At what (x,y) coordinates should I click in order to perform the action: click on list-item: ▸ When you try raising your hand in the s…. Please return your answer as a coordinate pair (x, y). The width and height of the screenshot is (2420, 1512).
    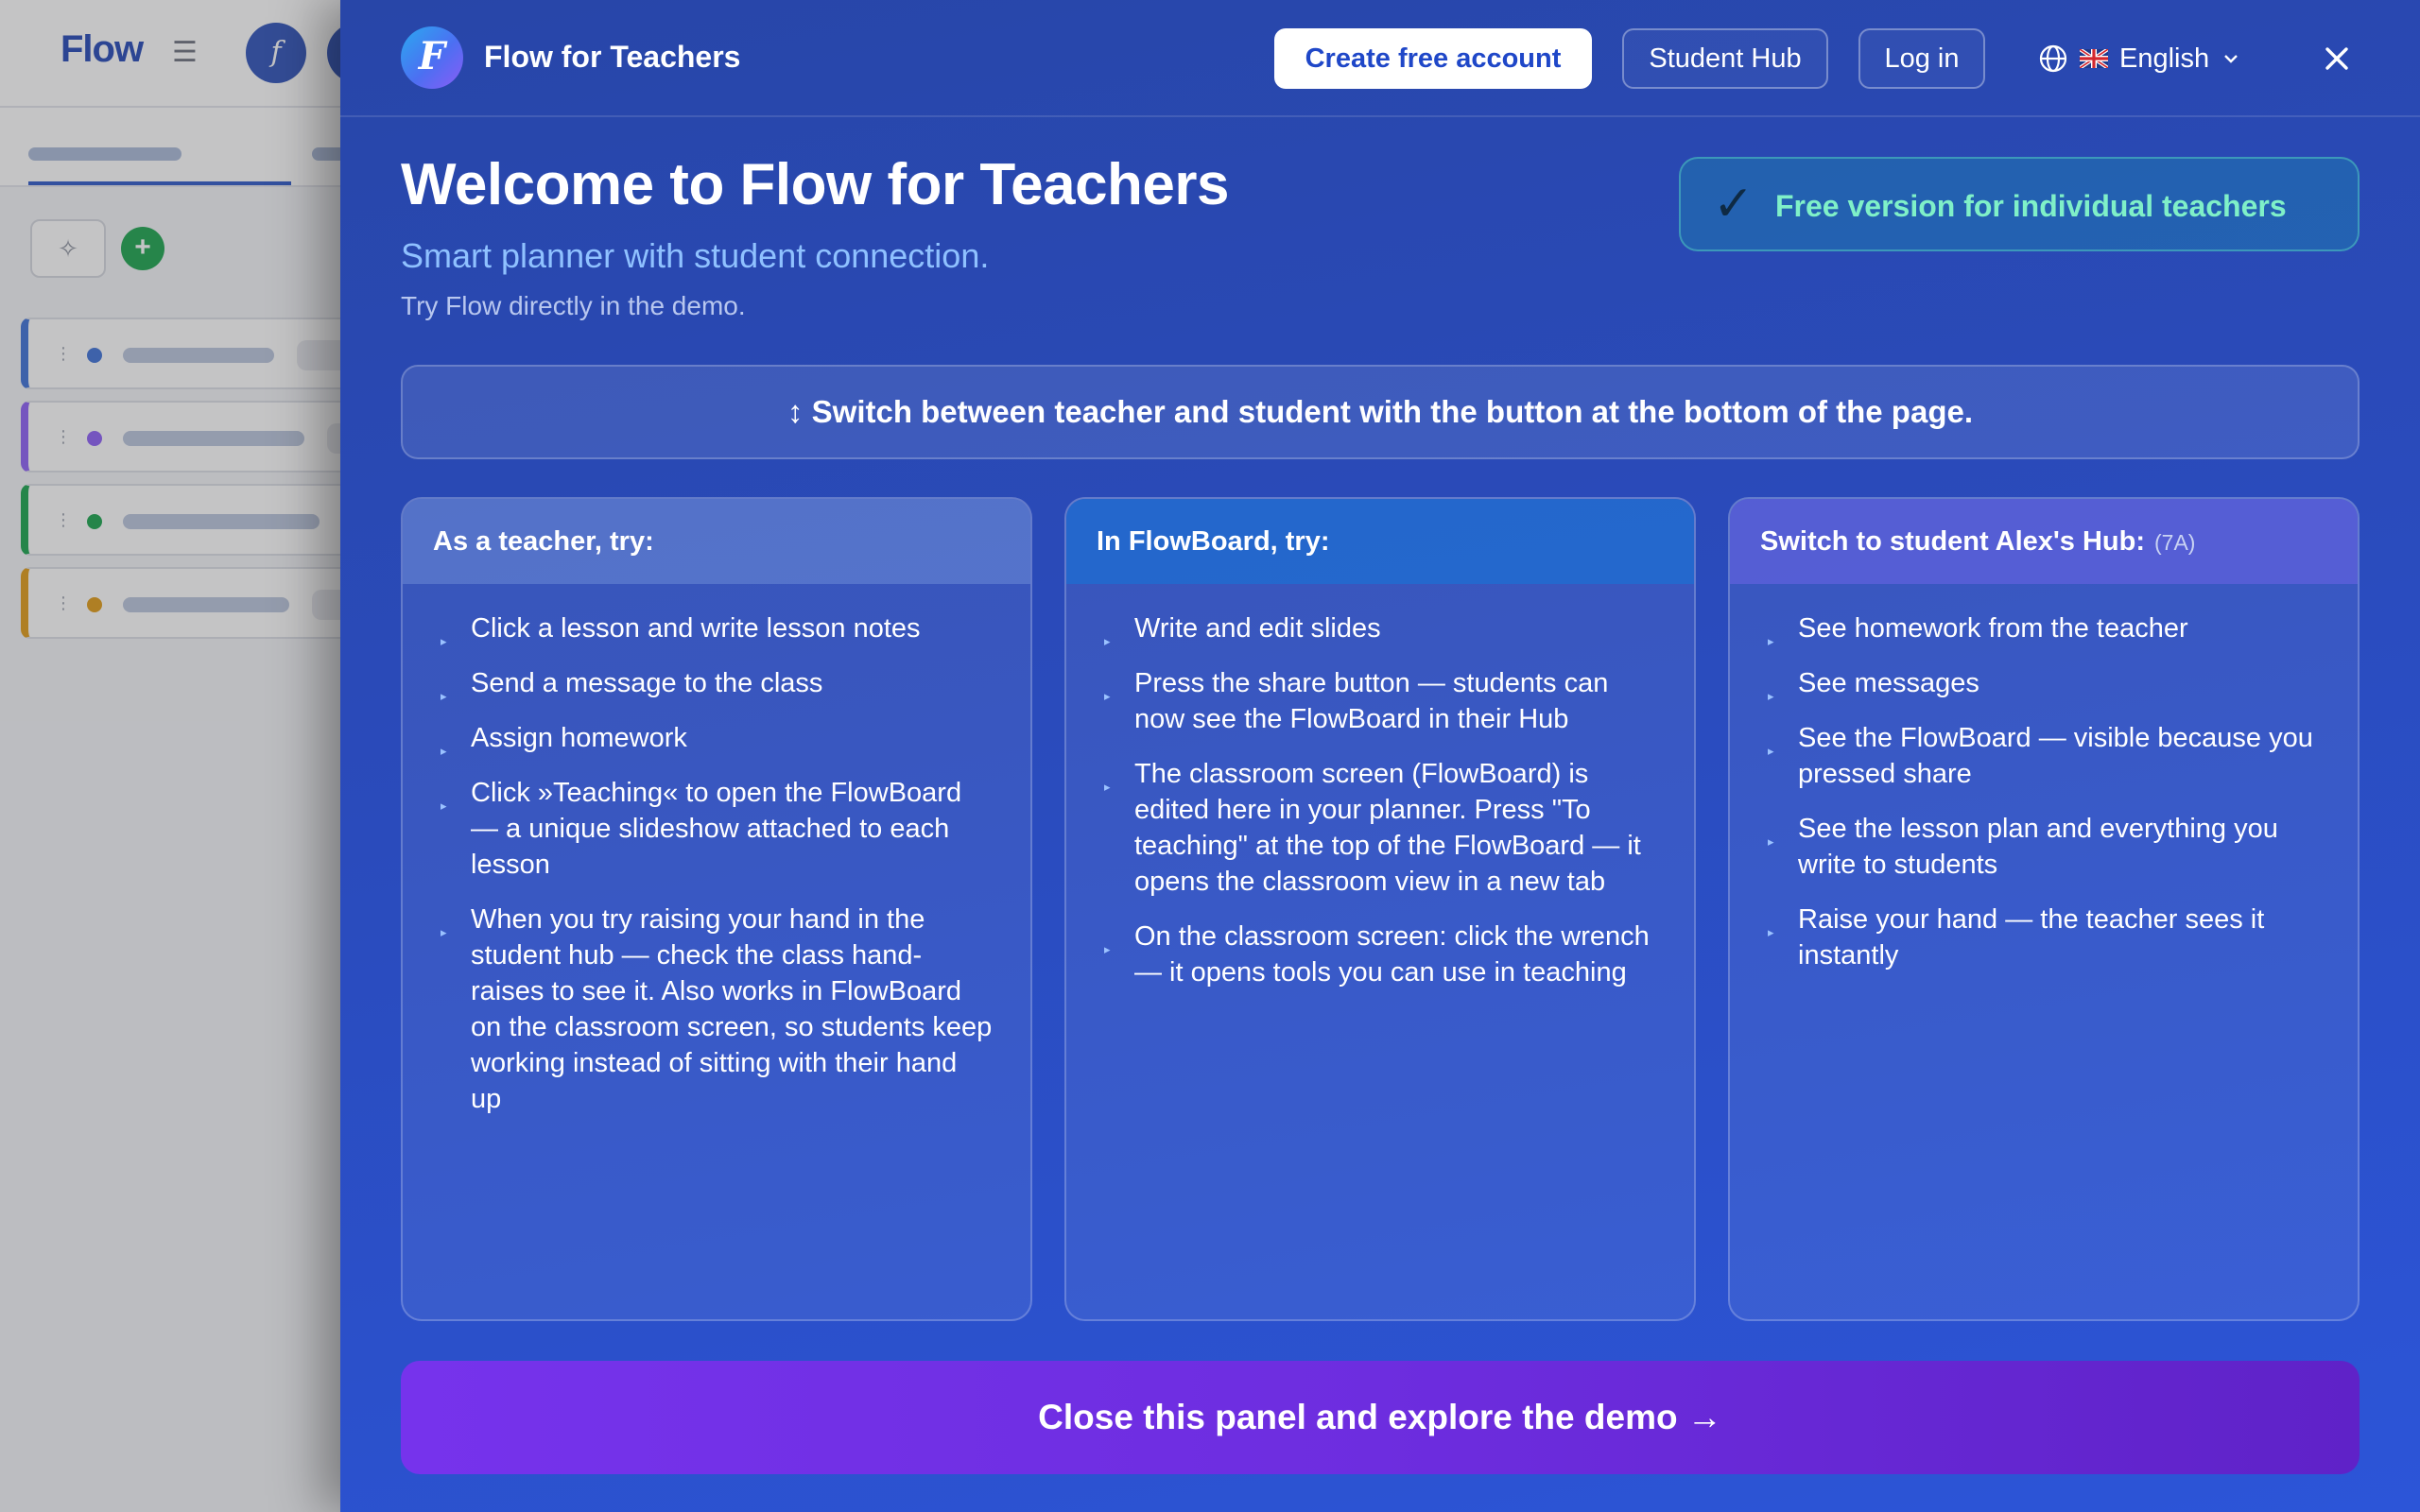
    Looking at the image, I should click on (717, 1009).